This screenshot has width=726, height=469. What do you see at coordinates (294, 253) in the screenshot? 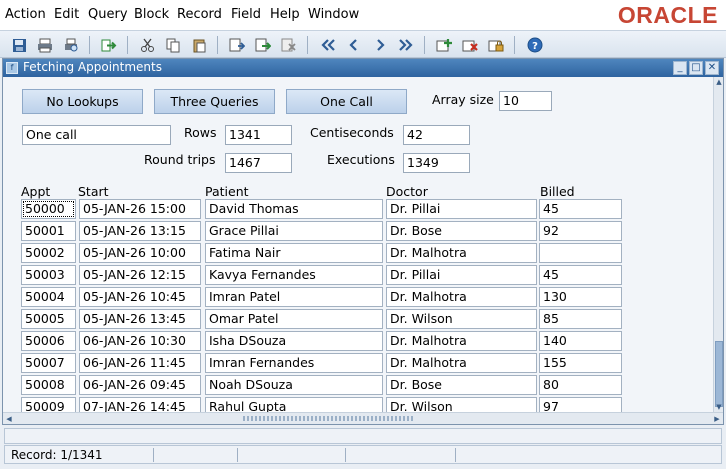
I see `patient-cell: Fatima Nair` at bounding box center [294, 253].